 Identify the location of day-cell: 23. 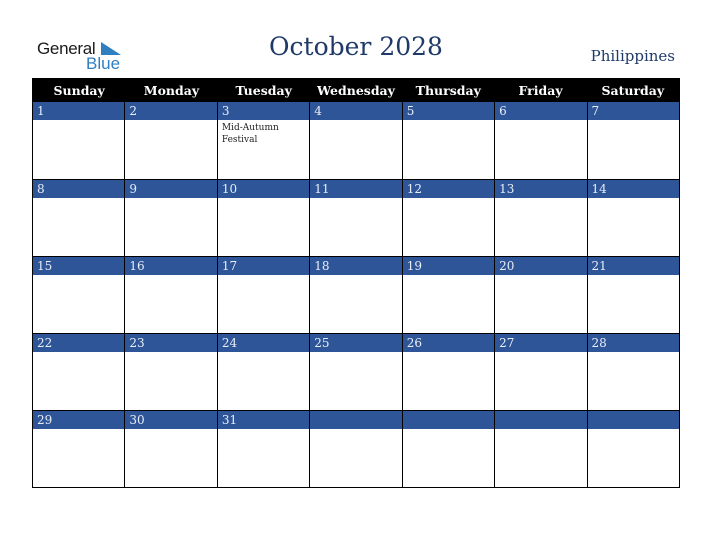
(170, 372).